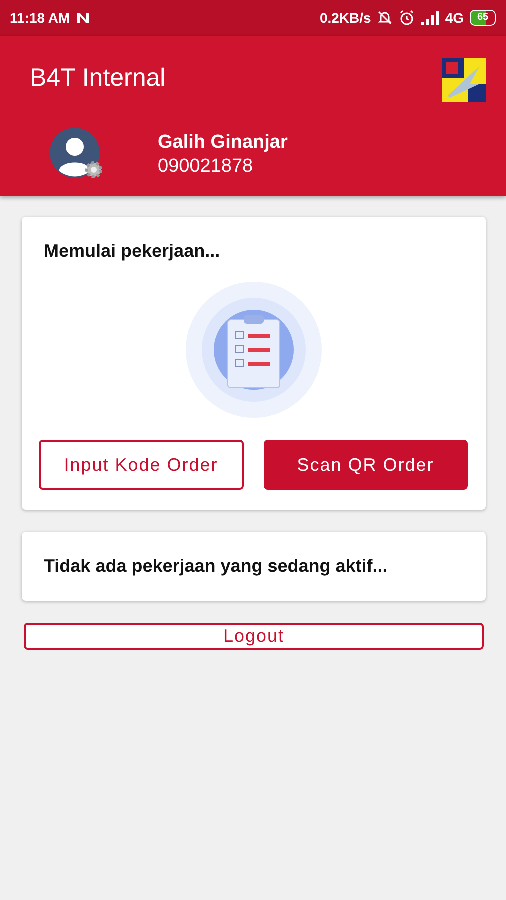  What do you see at coordinates (254, 636) in the screenshot?
I see `logout-button: Logout` at bounding box center [254, 636].